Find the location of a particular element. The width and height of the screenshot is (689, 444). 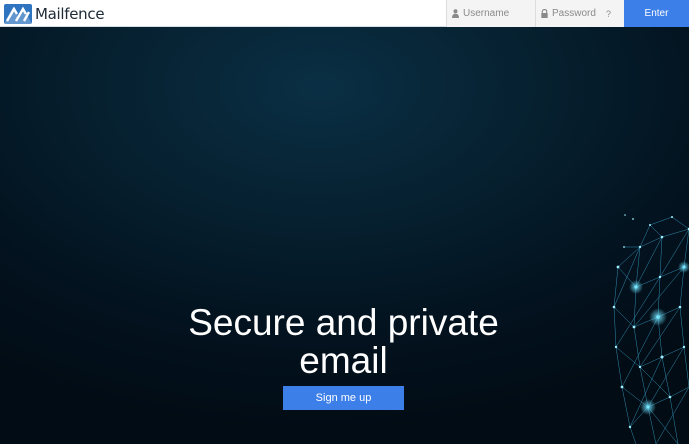

username-input is located at coordinates (494, 13).